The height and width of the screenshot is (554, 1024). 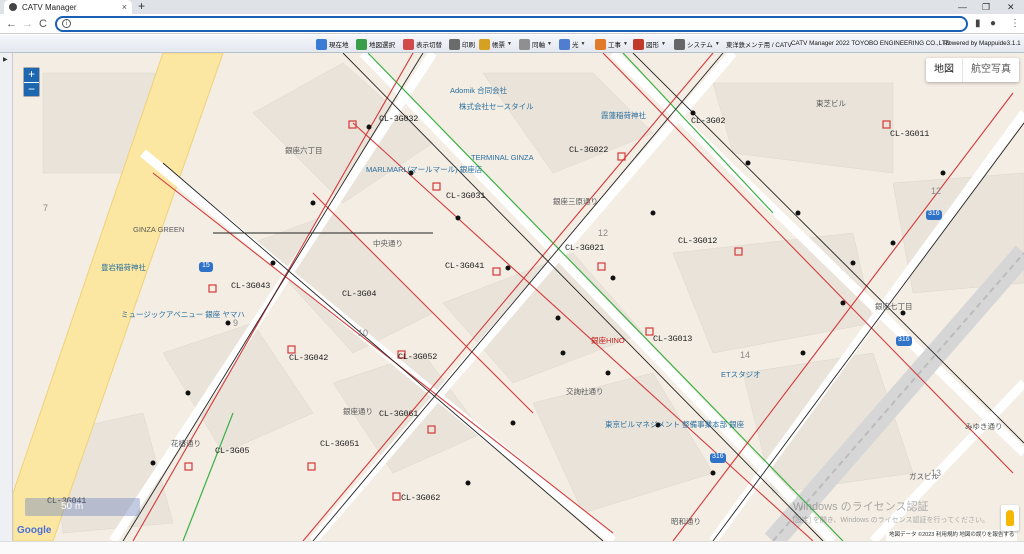 What do you see at coordinates (686, 521) in the screenshot?
I see `place-label: 昭和通り` at bounding box center [686, 521].